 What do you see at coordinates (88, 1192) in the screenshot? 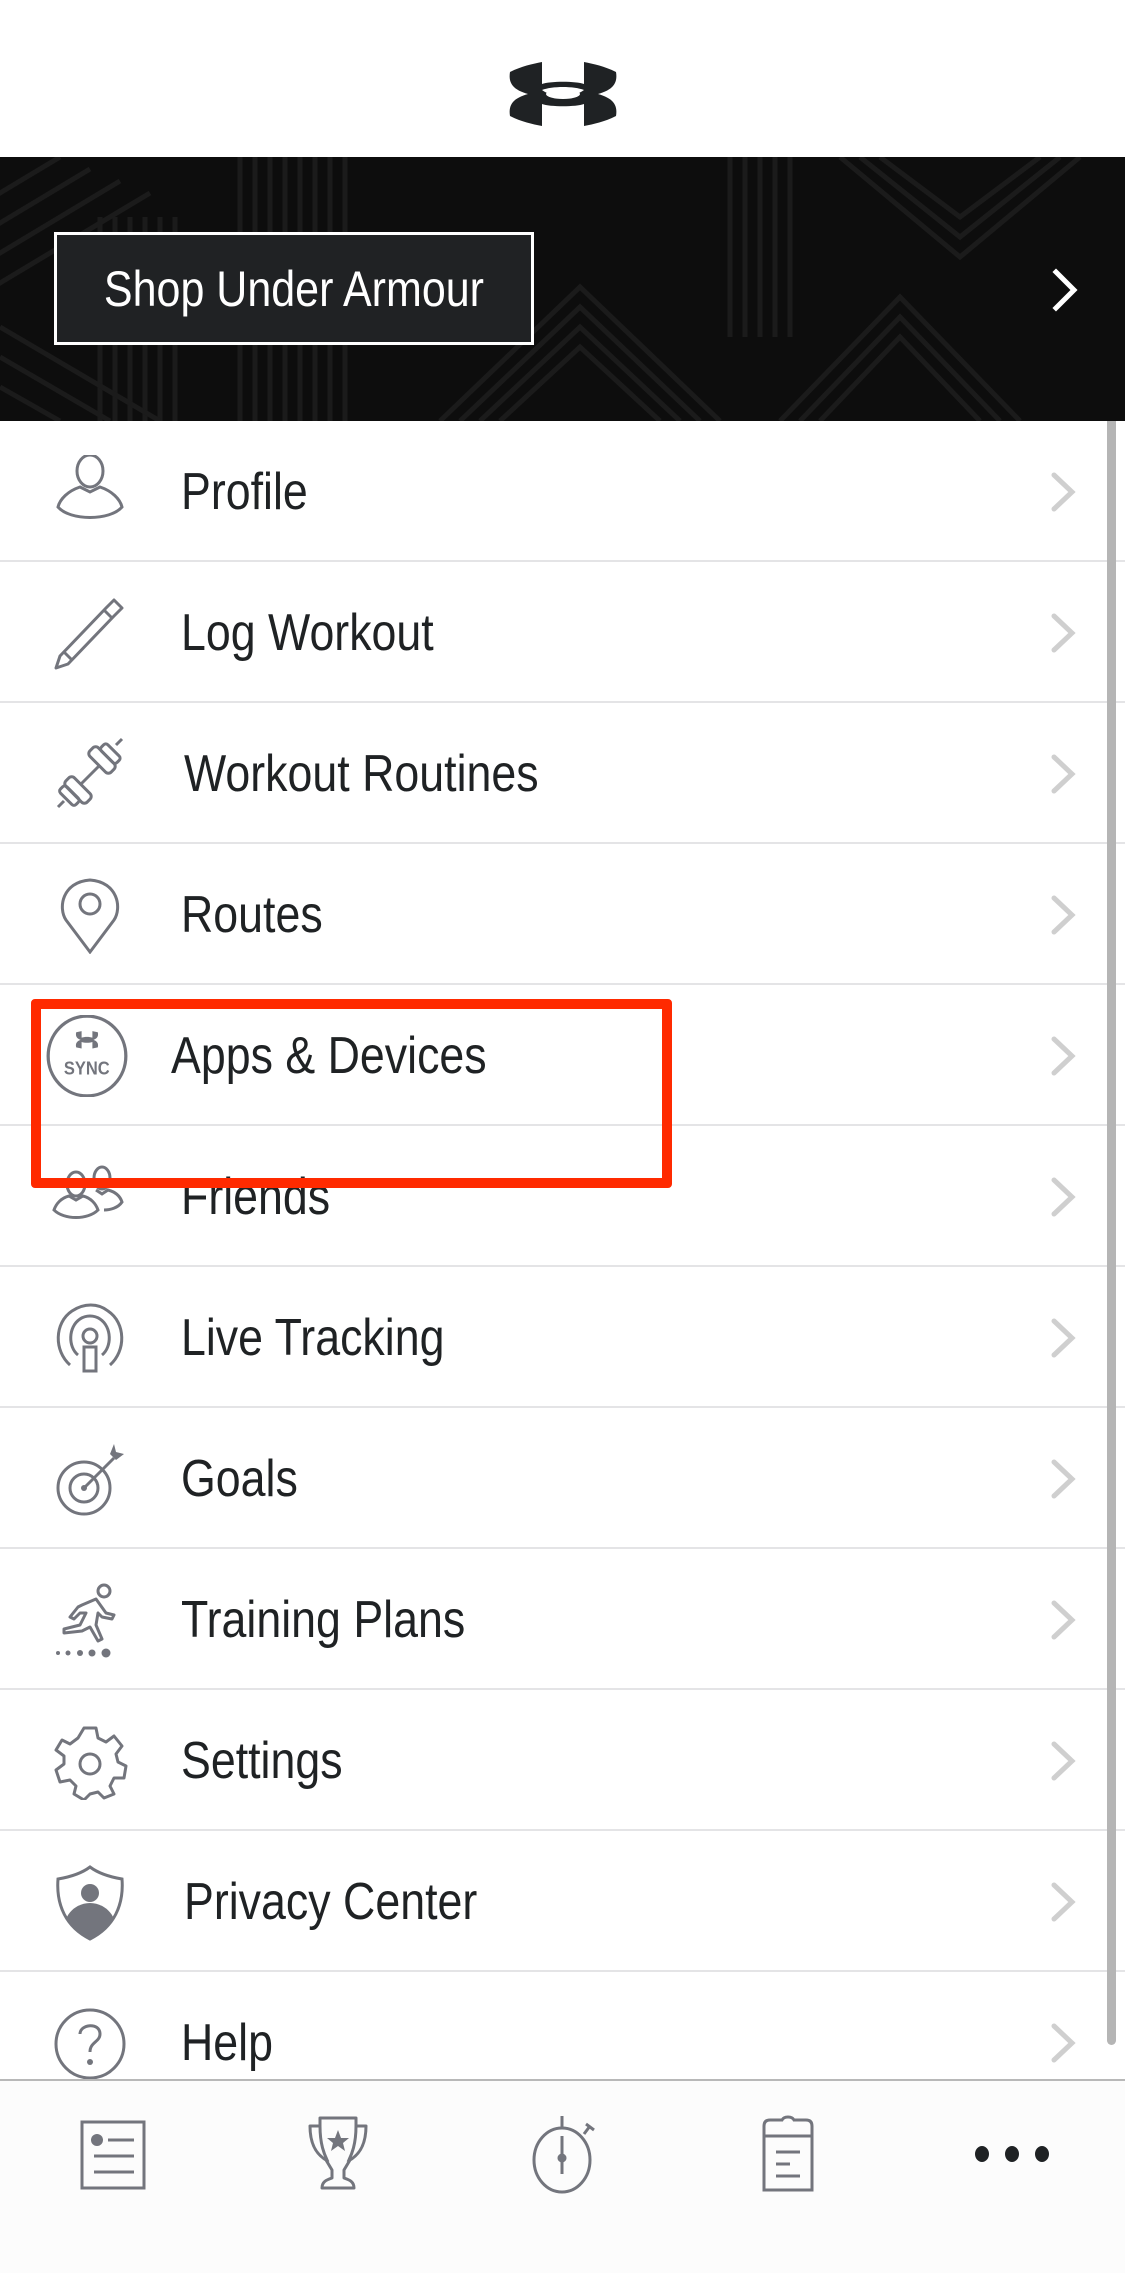
I see `friends-icon` at bounding box center [88, 1192].